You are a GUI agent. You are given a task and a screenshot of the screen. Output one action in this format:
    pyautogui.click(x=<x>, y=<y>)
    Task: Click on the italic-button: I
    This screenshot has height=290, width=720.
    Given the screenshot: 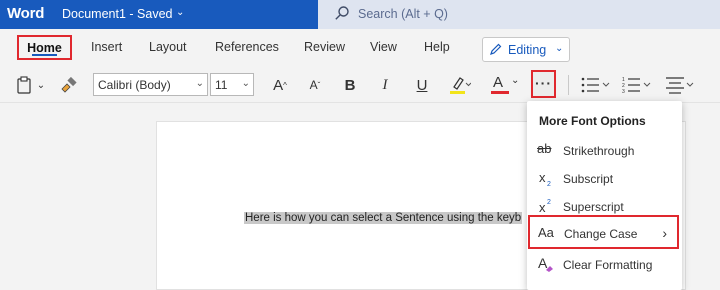 What is the action you would take?
    pyautogui.click(x=385, y=85)
    